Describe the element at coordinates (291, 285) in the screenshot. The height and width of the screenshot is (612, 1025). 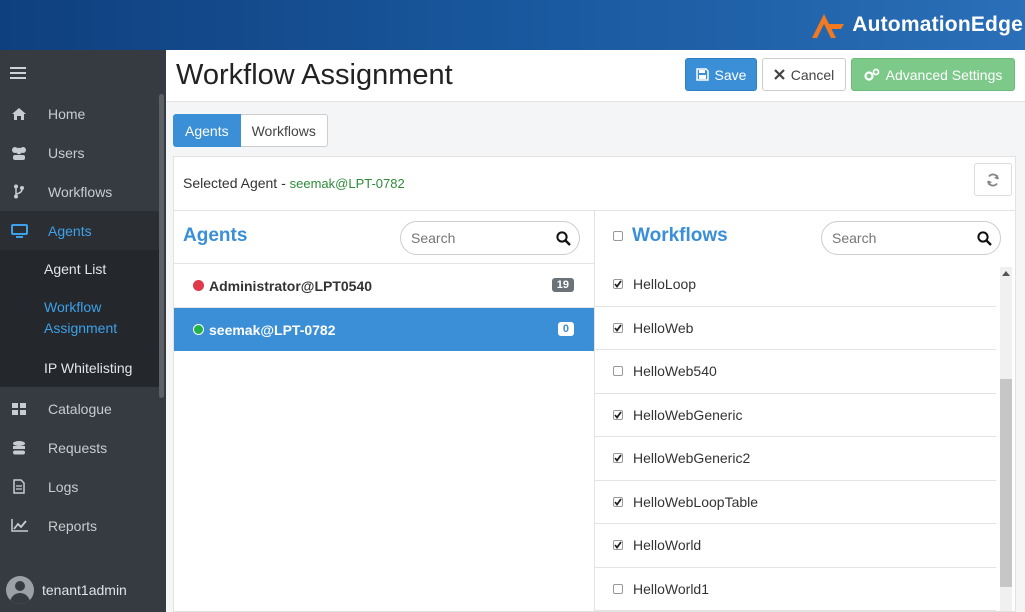
I see `agent-name: Administrator@LPT0540` at that location.